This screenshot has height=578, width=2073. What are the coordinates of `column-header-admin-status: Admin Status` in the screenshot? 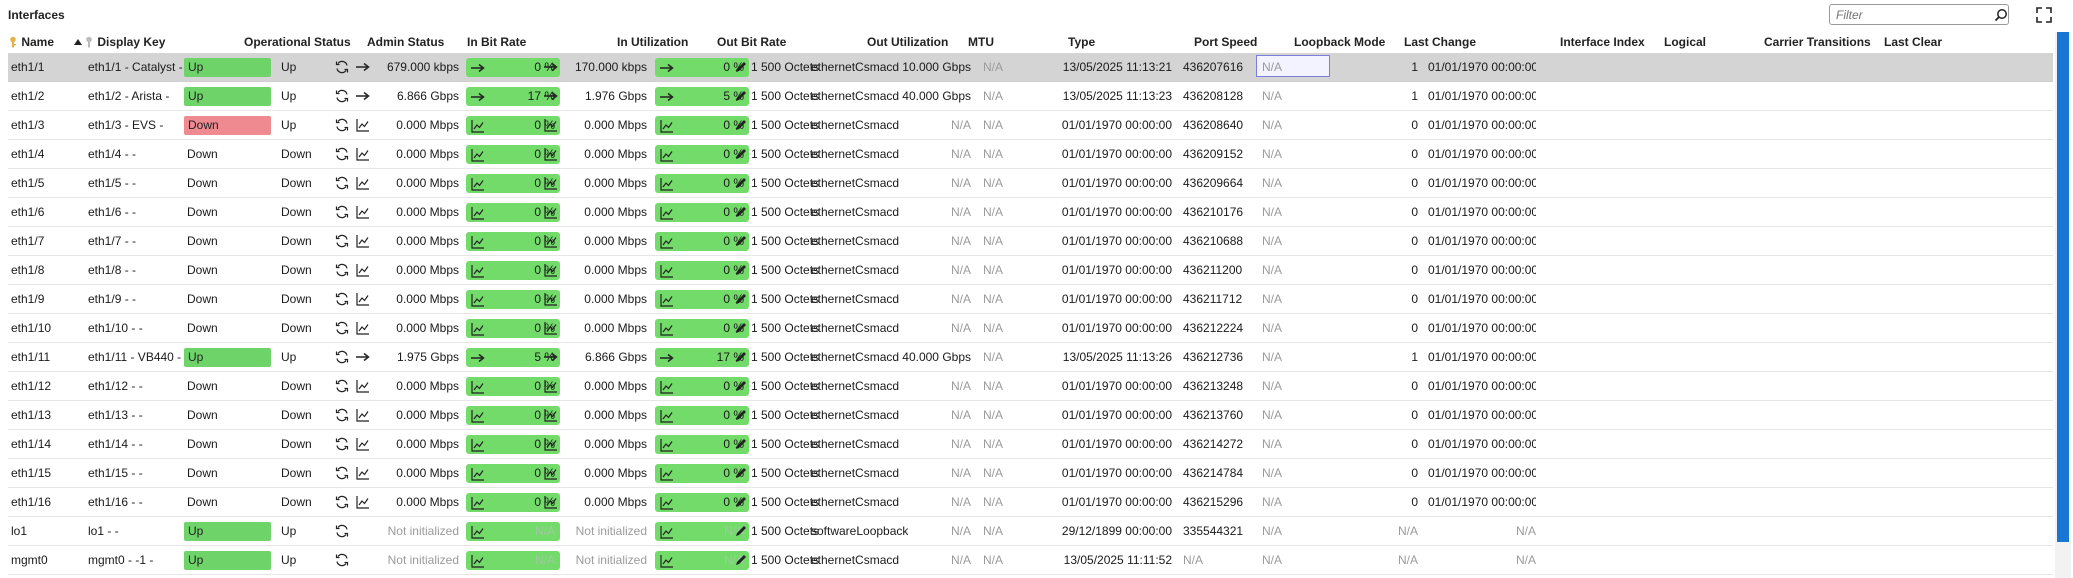 It's located at (405, 42).